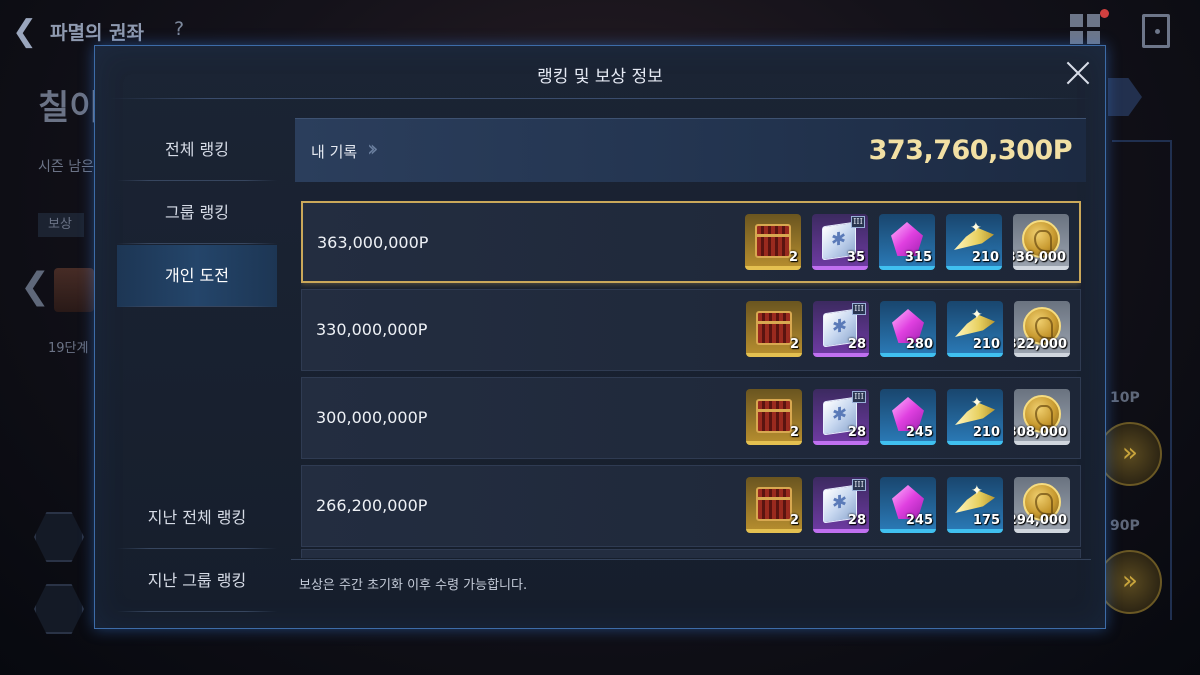  Describe the element at coordinates (975, 505) in the screenshot. I see `golden-feather-icon: ✦ 175` at that location.